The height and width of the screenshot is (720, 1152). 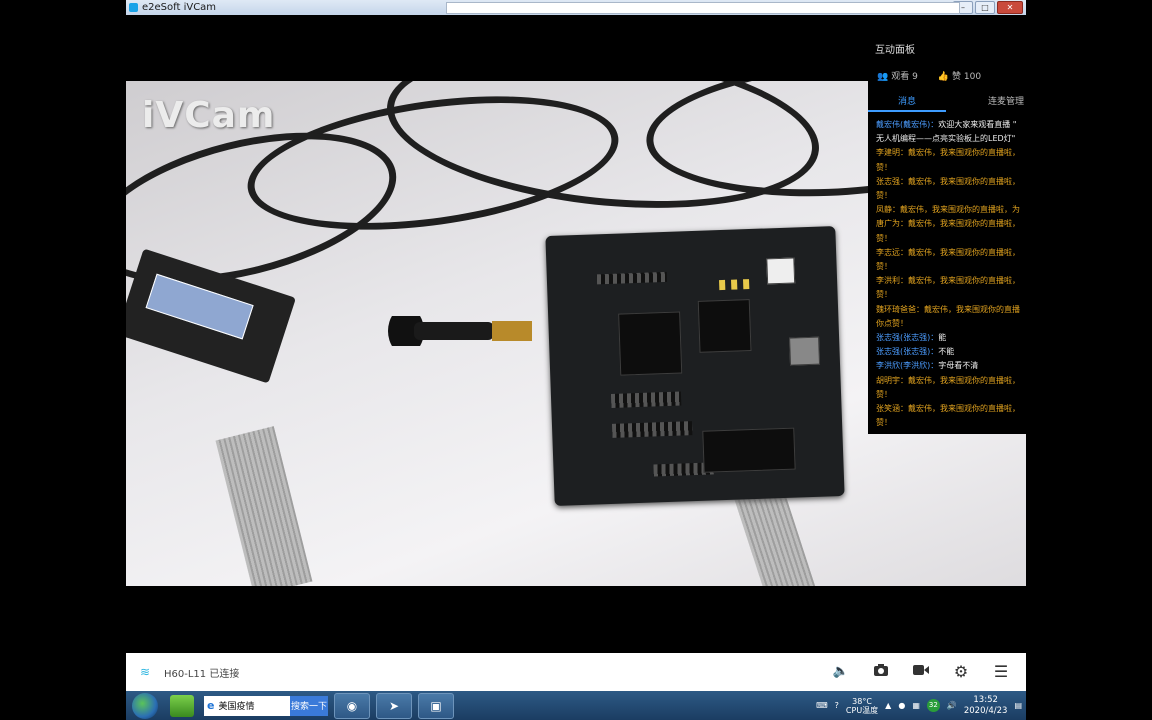 What do you see at coordinates (145, 672) in the screenshot?
I see `wifi-icon: ≋` at bounding box center [145, 672].